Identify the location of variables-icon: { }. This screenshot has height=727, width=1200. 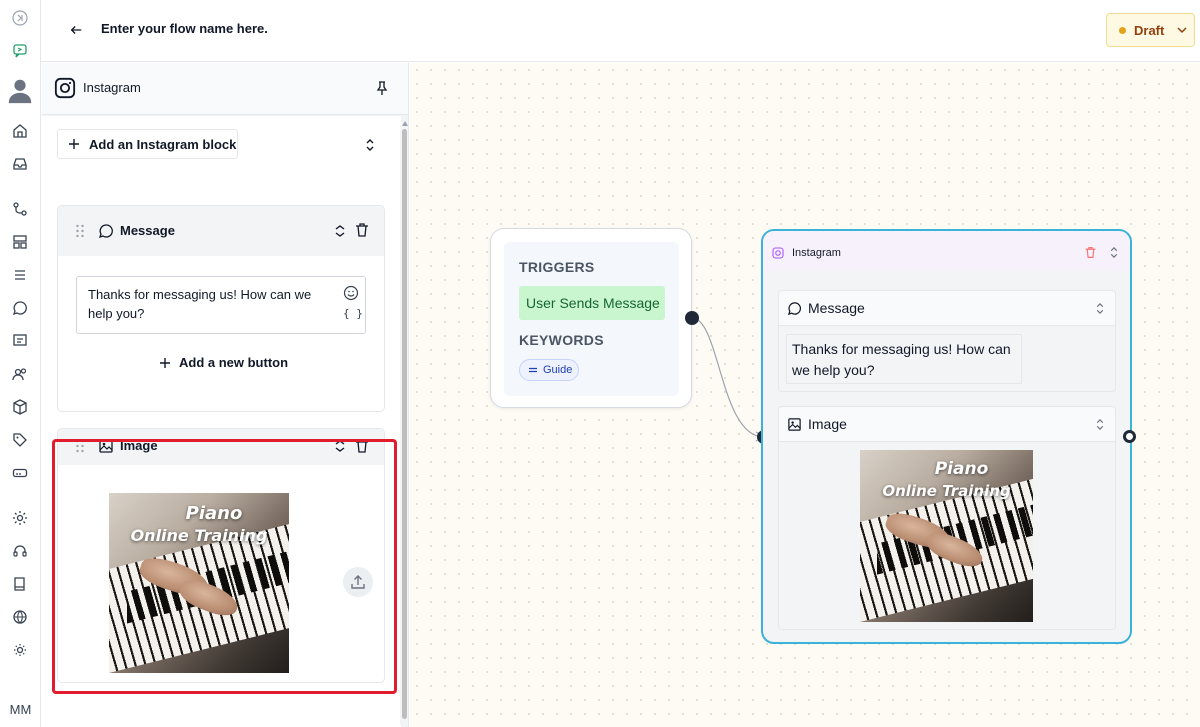
(353, 313).